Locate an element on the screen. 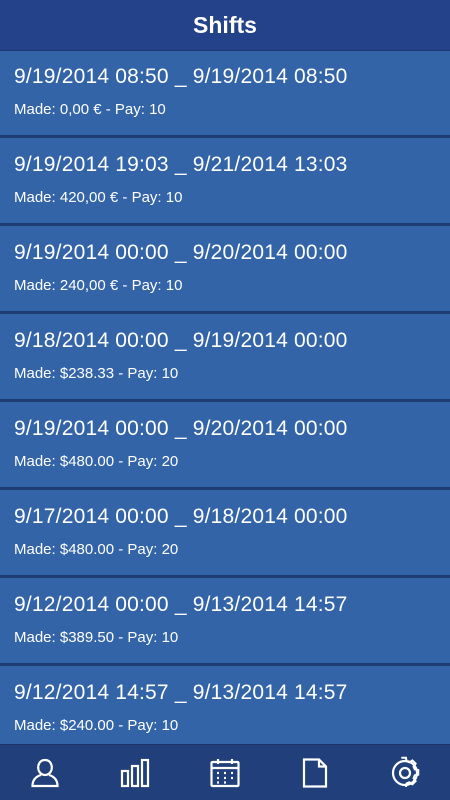  shift-date-range: 9/18/2014 00:00 _ 9/19/2014 00:00 is located at coordinates (181, 340).